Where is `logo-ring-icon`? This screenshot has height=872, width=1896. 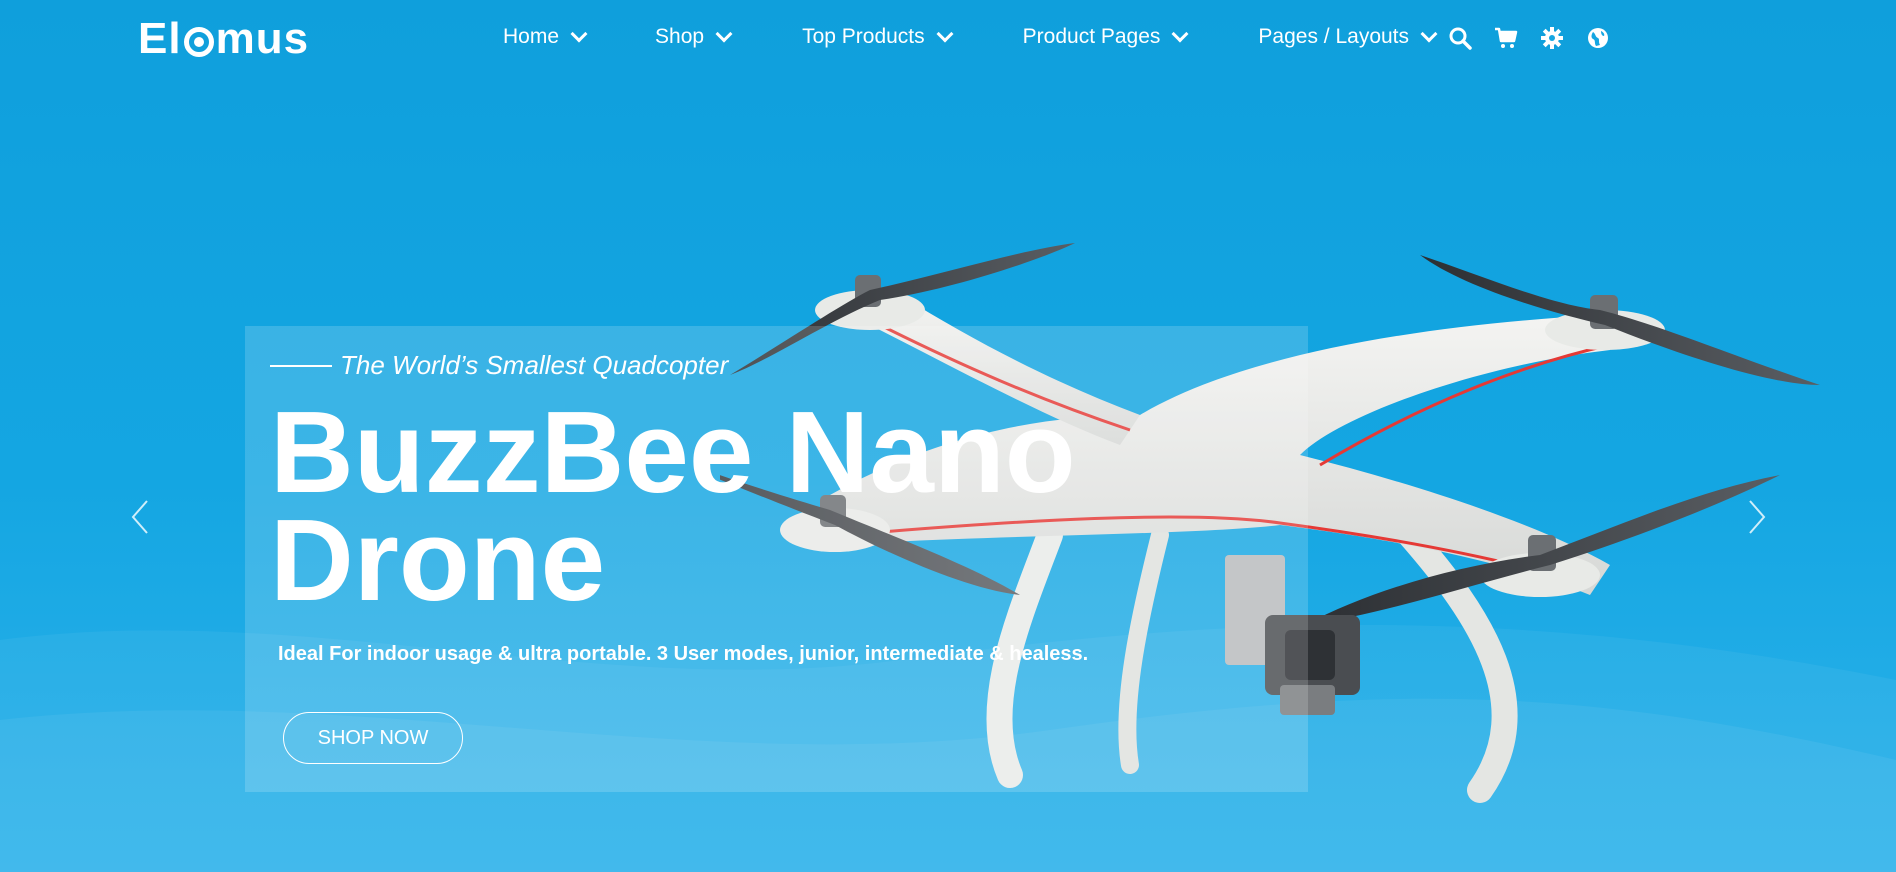 logo-ring-icon is located at coordinates (198, 42).